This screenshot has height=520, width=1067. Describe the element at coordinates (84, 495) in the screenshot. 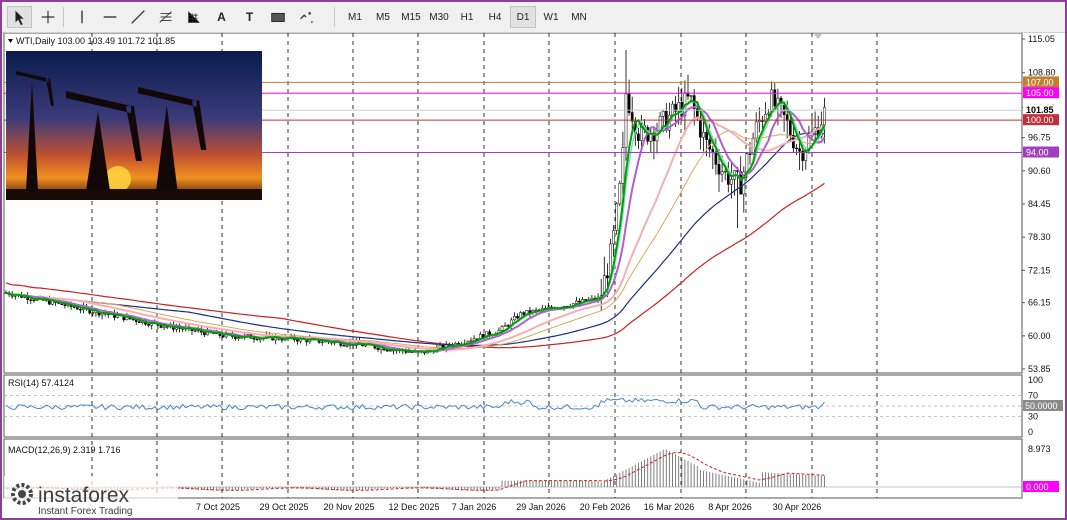

I see `logo-brand-text: instaforex` at that location.